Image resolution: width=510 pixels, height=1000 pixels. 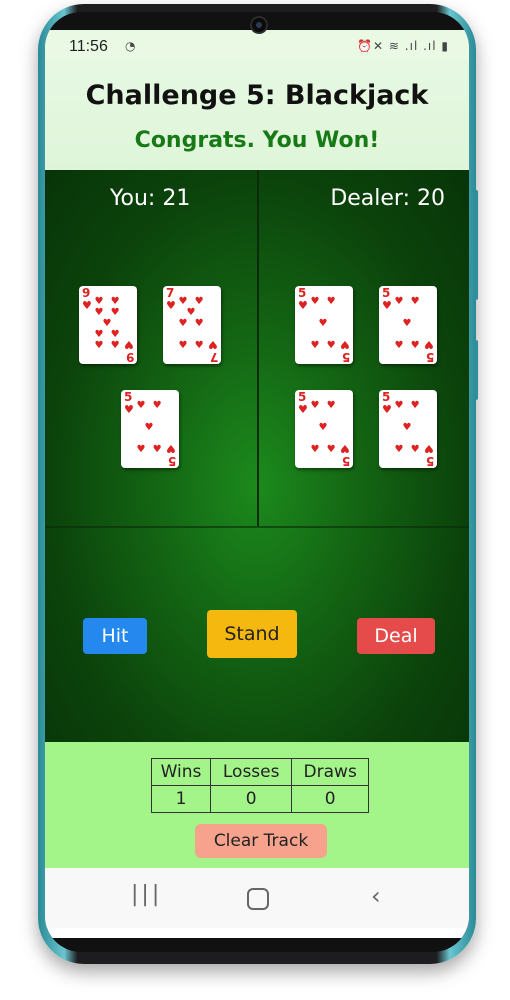 What do you see at coordinates (376, 896) in the screenshot?
I see `back-icon: ‹` at bounding box center [376, 896].